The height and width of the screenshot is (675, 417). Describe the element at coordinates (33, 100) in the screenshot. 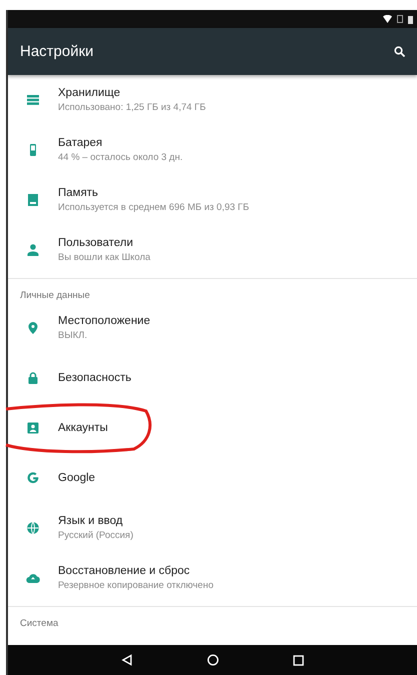

I see `storage-icon` at that location.